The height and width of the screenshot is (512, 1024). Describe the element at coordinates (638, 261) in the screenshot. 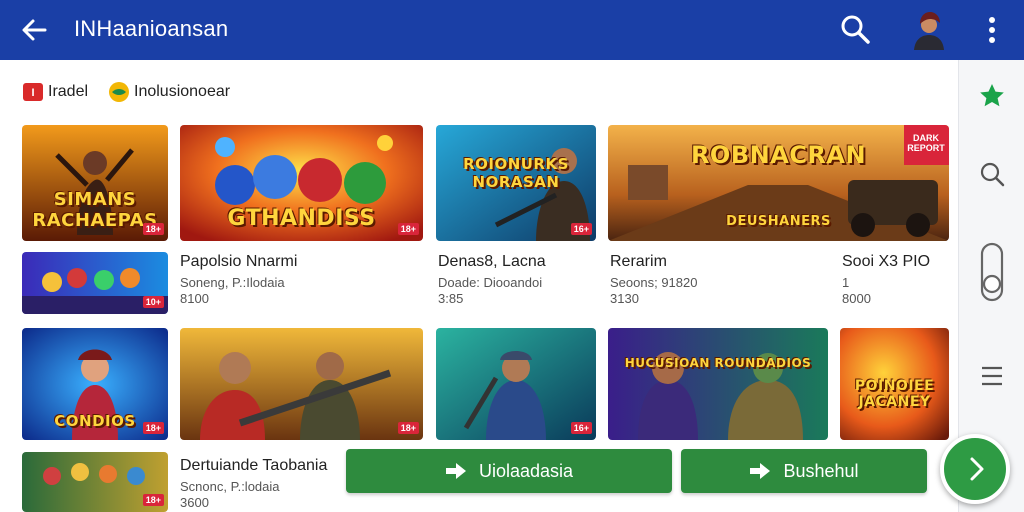

I see `game-name: Rerarim` at that location.